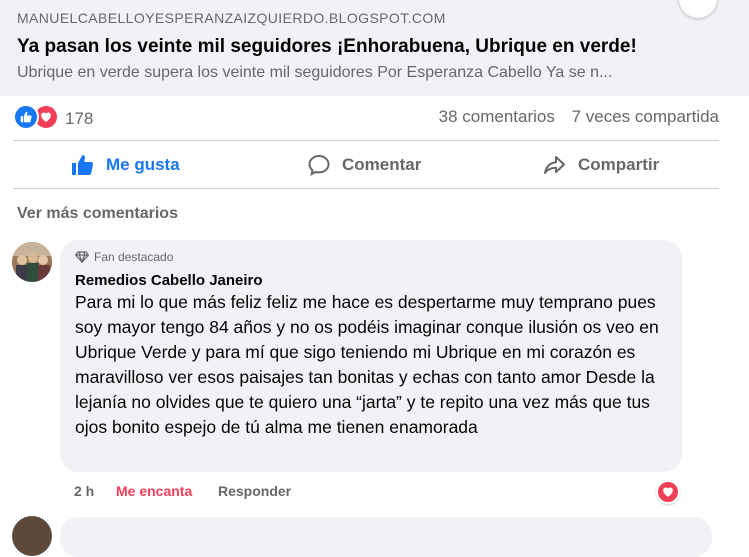  Describe the element at coordinates (698, 9) in the screenshot. I see `more-options-button` at that location.